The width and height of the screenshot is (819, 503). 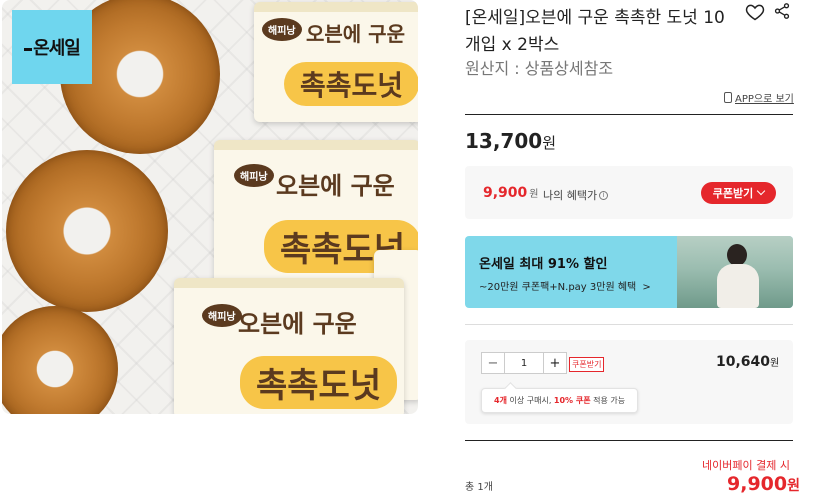 I want to click on benefit-label: 나의 혜택가 i, so click(x=576, y=195).